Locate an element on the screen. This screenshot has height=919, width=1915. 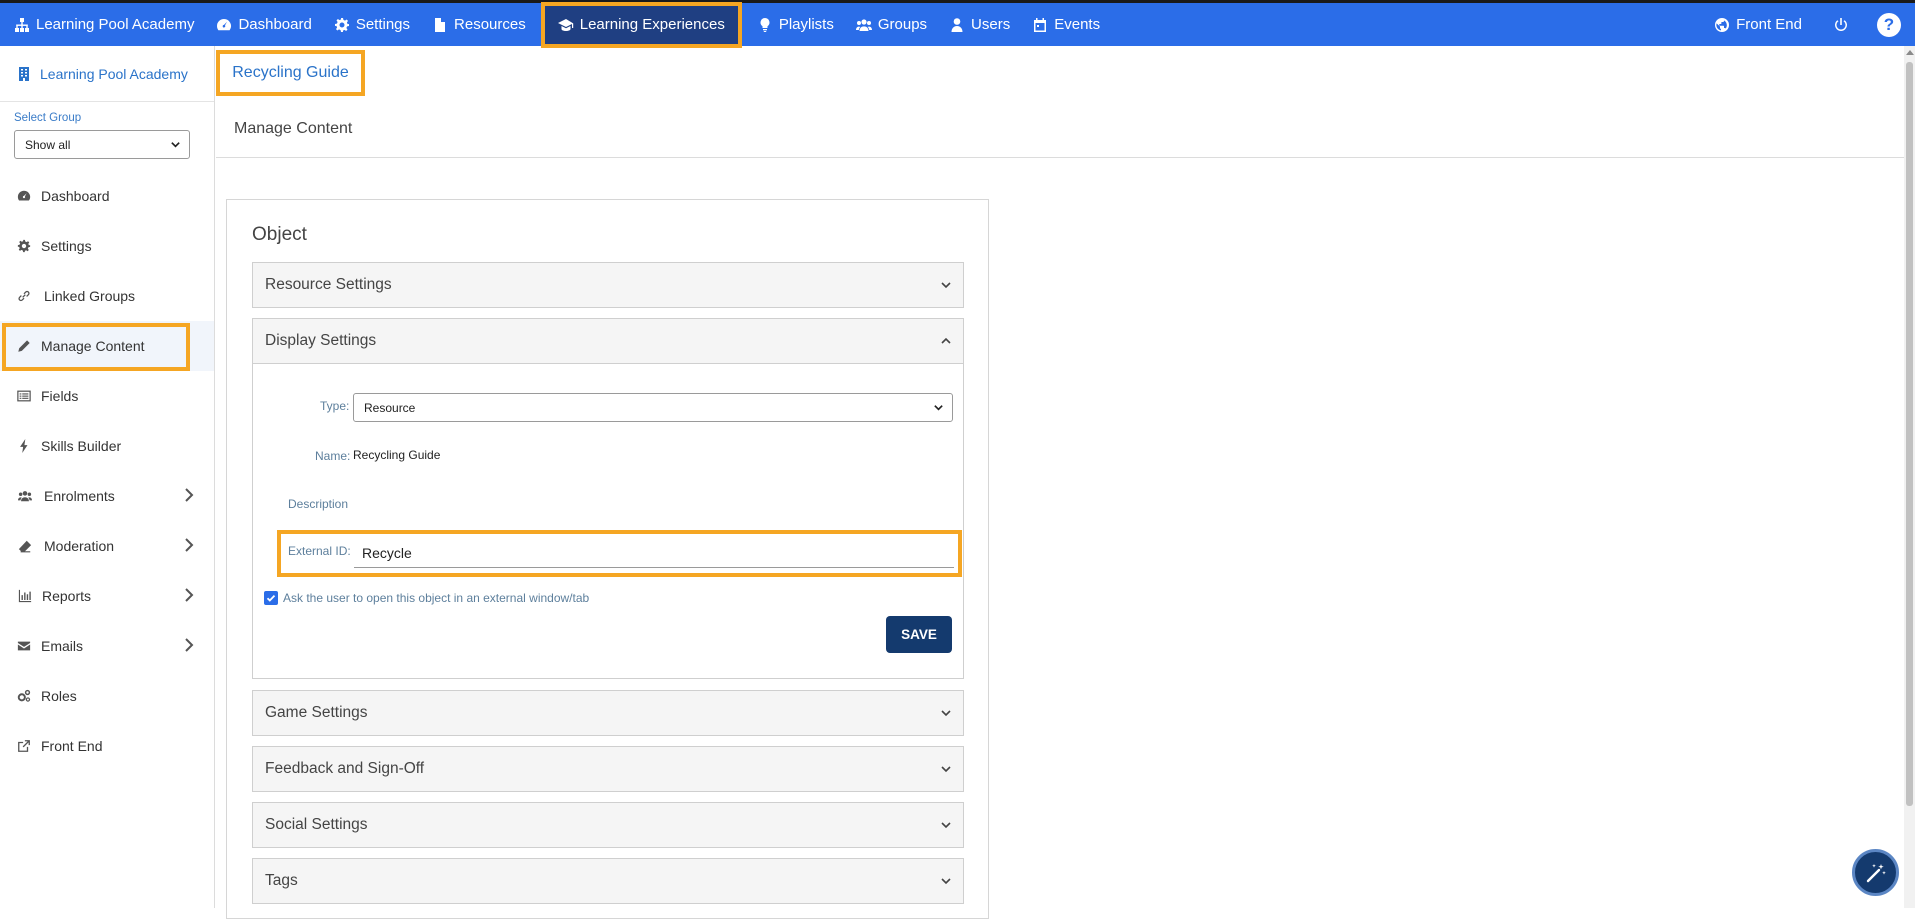
sidebar-item-enrolments: Enrolments is located at coordinates (107, 496).